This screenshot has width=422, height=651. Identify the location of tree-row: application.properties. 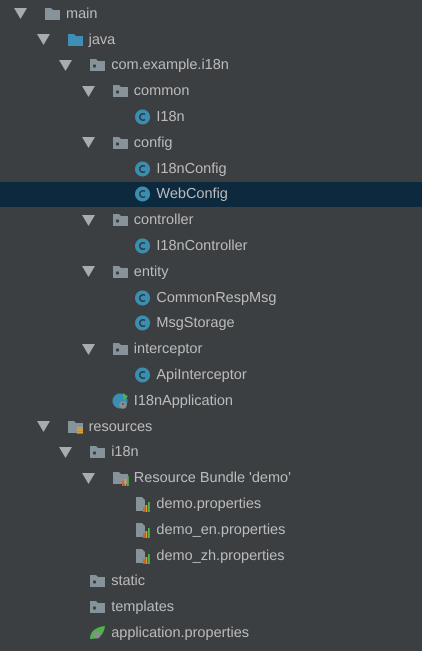
(211, 633).